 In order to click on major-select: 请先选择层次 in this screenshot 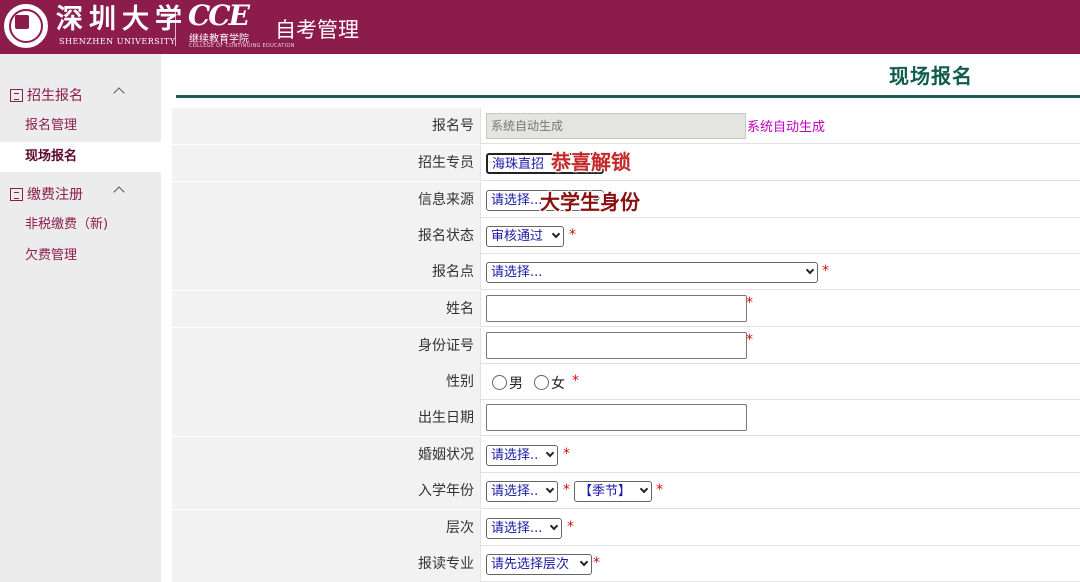, I will do `click(539, 564)`.